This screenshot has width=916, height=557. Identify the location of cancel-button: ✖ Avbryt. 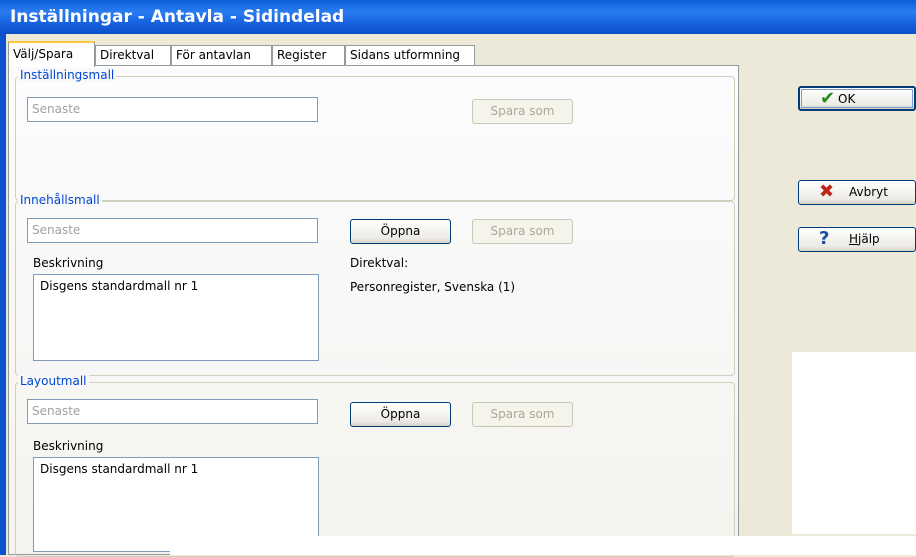
(857, 192).